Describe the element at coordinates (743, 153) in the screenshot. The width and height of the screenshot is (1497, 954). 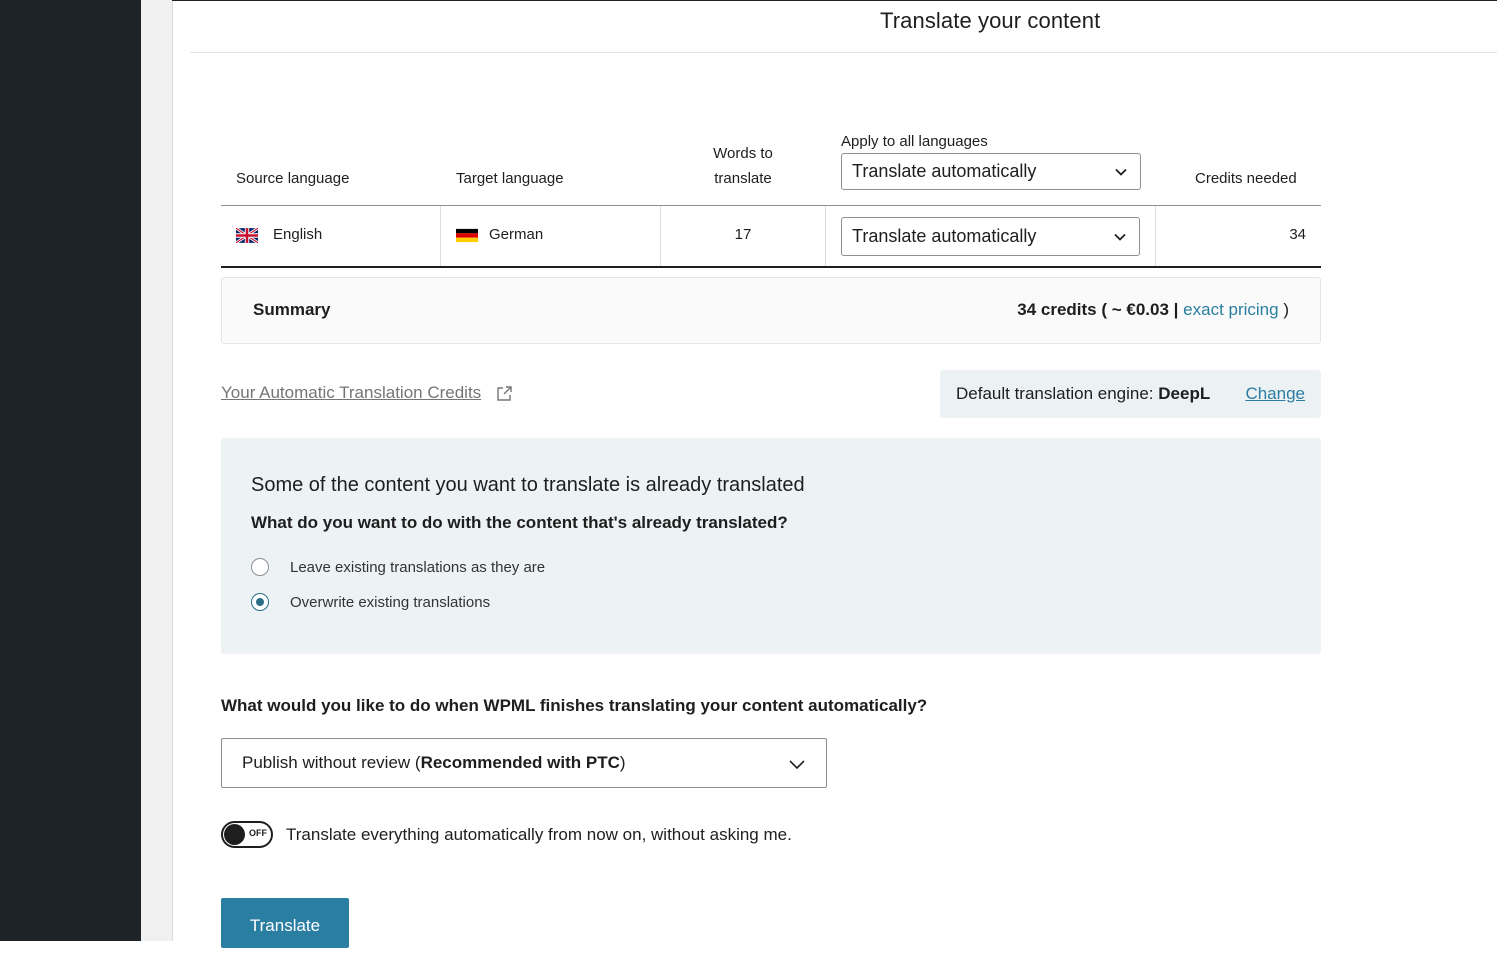
I see `header-words-line1: Words to` at that location.